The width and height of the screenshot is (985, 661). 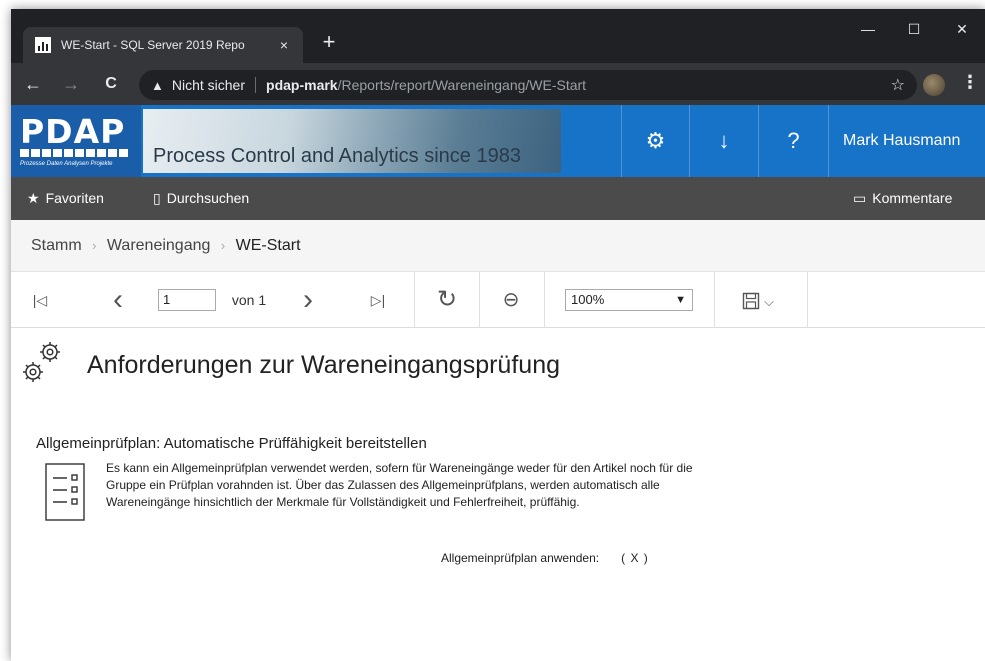 What do you see at coordinates (284, 45) in the screenshot?
I see `close-tab-icon: ×` at bounding box center [284, 45].